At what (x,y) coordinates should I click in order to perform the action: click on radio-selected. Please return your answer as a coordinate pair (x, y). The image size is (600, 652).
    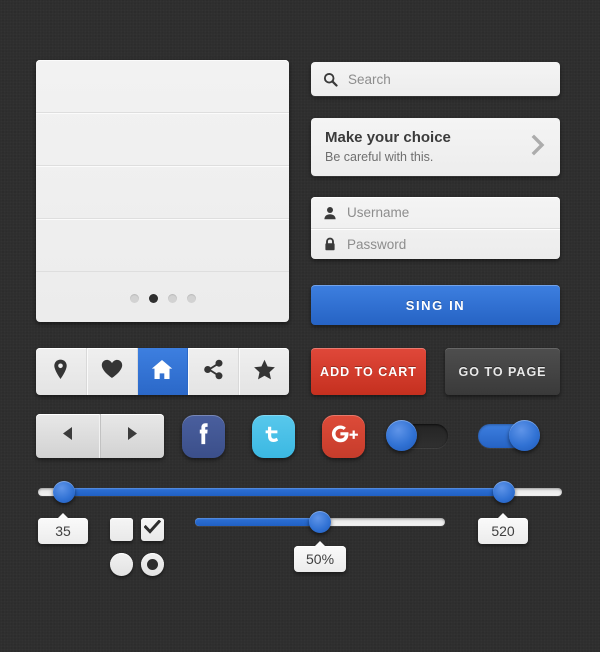
    Looking at the image, I should click on (152, 564).